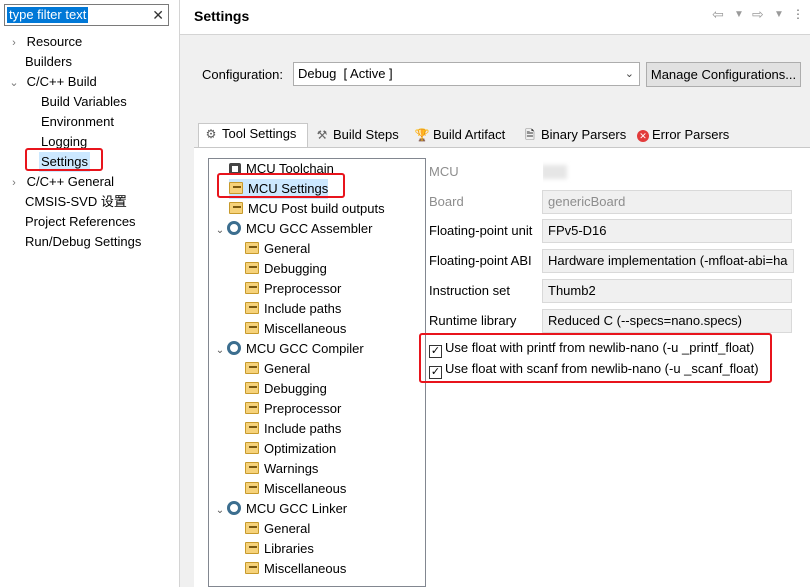 The image size is (810, 587). Describe the element at coordinates (691, 134) in the screenshot. I see `tab-label: Error Parsers` at that location.